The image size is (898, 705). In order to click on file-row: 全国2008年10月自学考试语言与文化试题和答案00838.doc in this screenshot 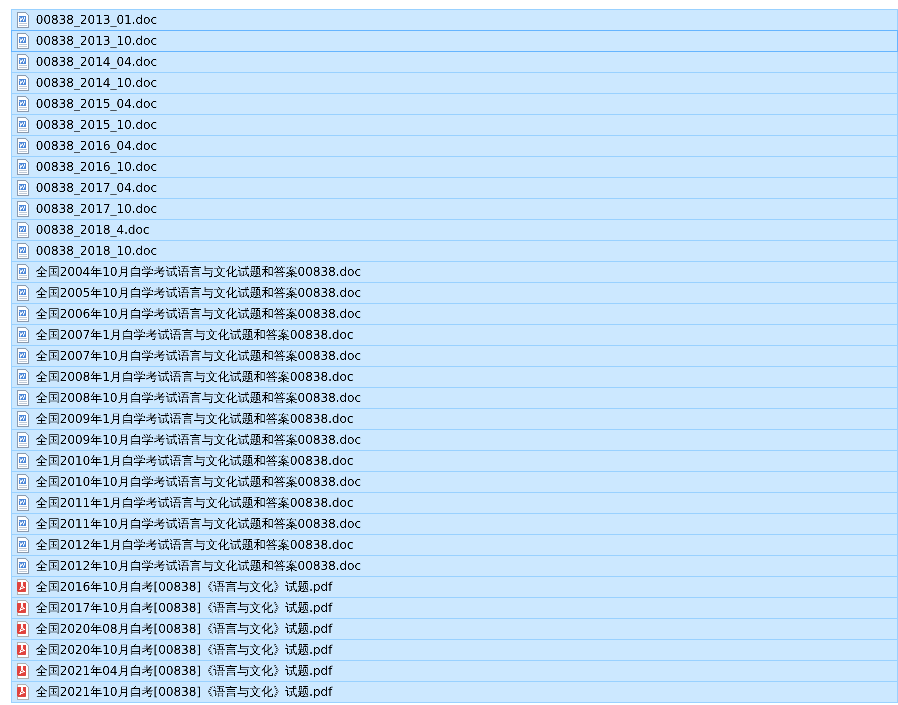, I will do `click(454, 398)`.